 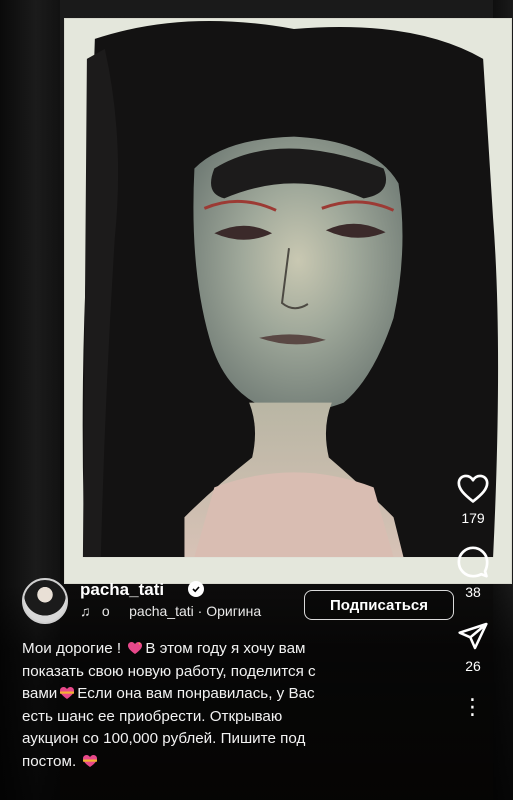 What do you see at coordinates (229, 611) in the screenshot?
I see `audio-label: · Оригина` at bounding box center [229, 611].